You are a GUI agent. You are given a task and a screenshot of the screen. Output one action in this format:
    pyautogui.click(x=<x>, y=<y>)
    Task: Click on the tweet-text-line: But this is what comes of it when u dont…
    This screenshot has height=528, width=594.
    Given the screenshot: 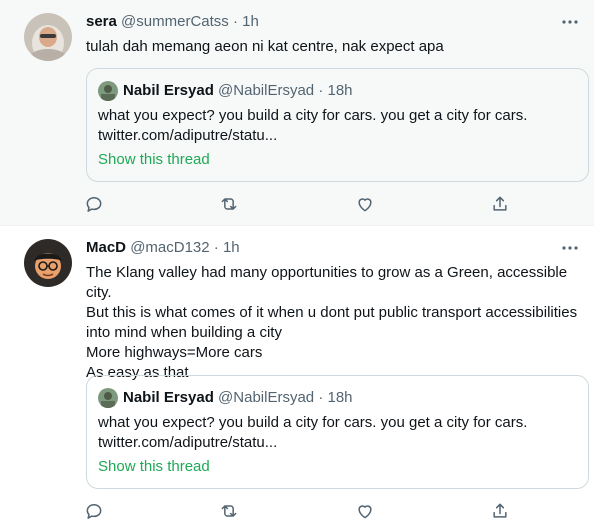 What is the action you would take?
    pyautogui.click(x=332, y=312)
    